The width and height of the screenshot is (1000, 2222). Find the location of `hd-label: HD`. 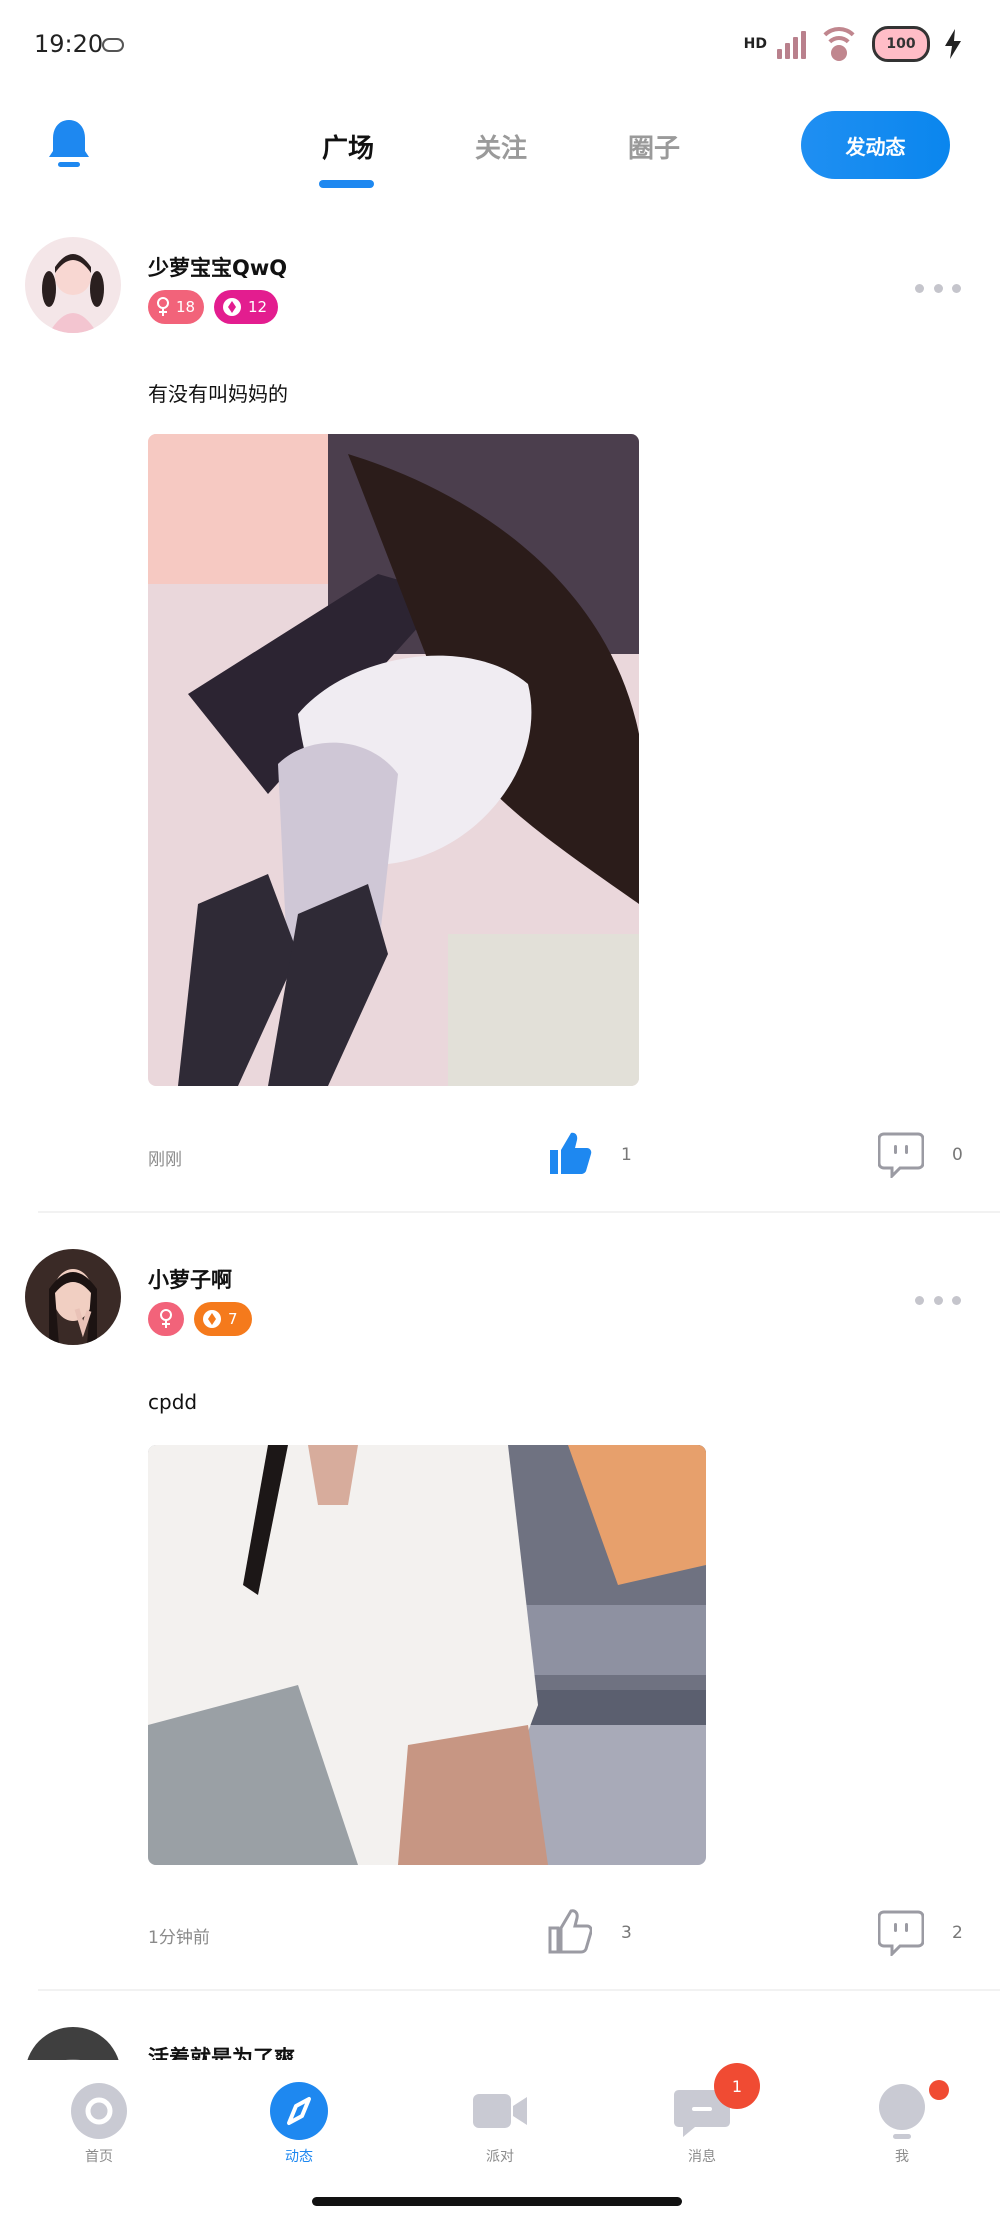

hd-label: HD is located at coordinates (755, 44).